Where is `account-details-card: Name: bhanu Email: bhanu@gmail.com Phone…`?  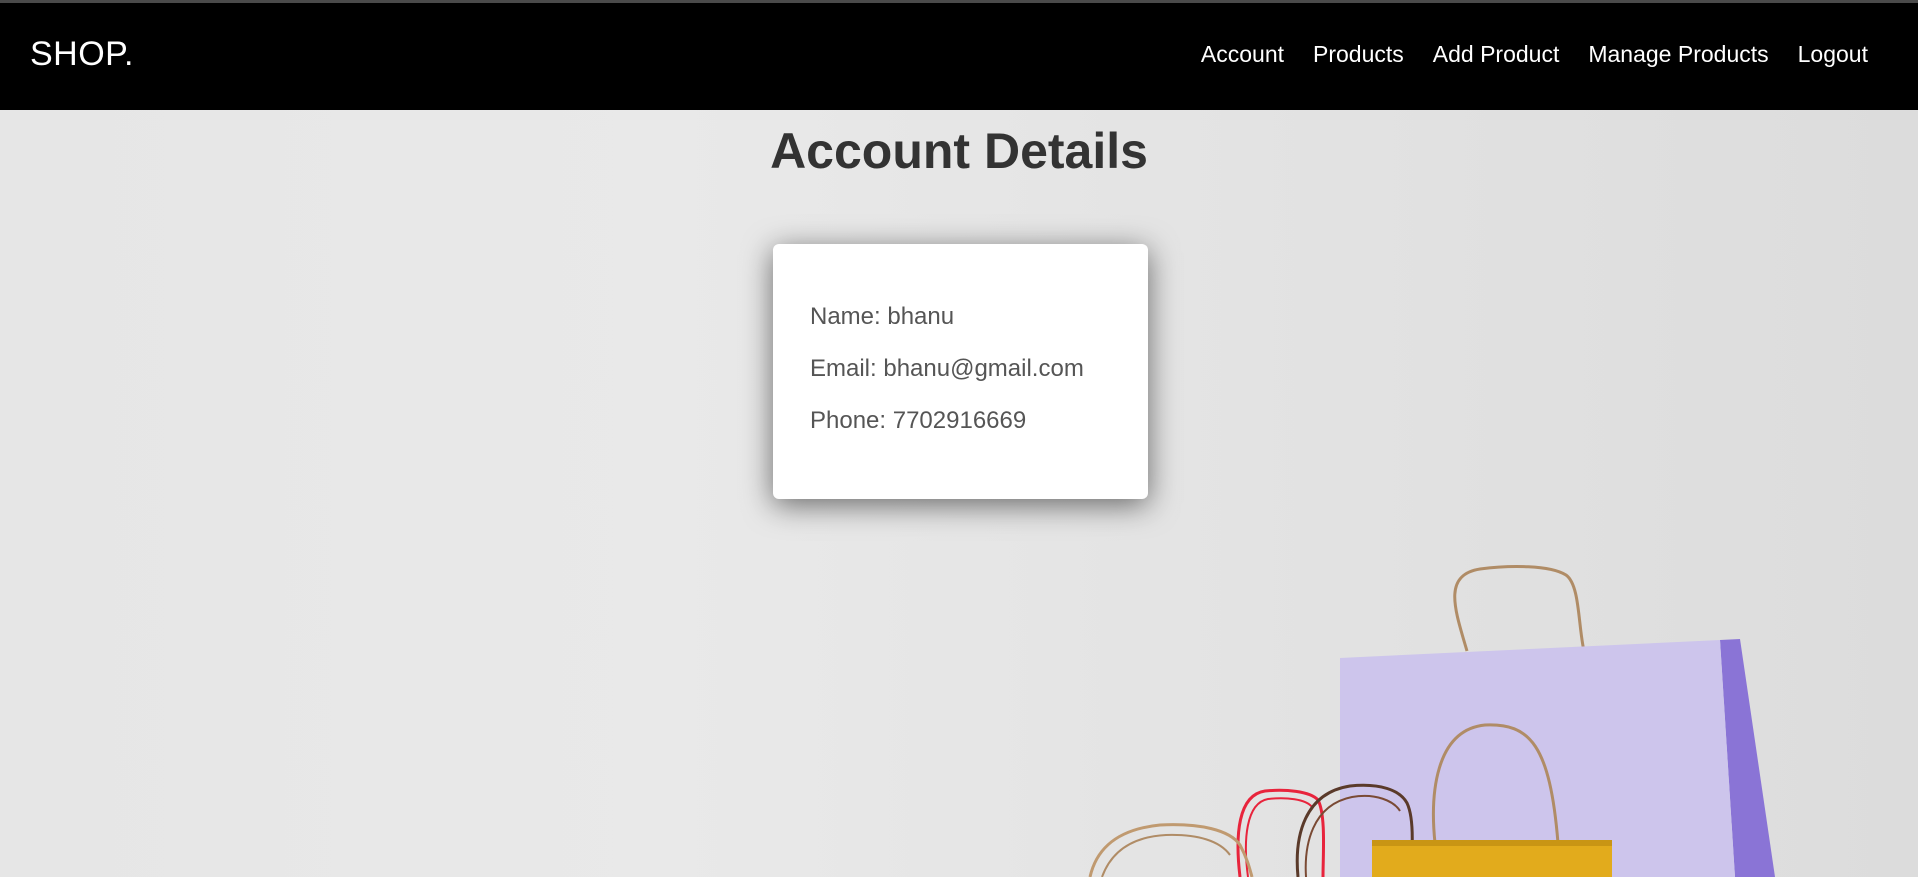
account-details-card: Name: bhanu Email: bhanu@gmail.com Phone… is located at coordinates (960, 371).